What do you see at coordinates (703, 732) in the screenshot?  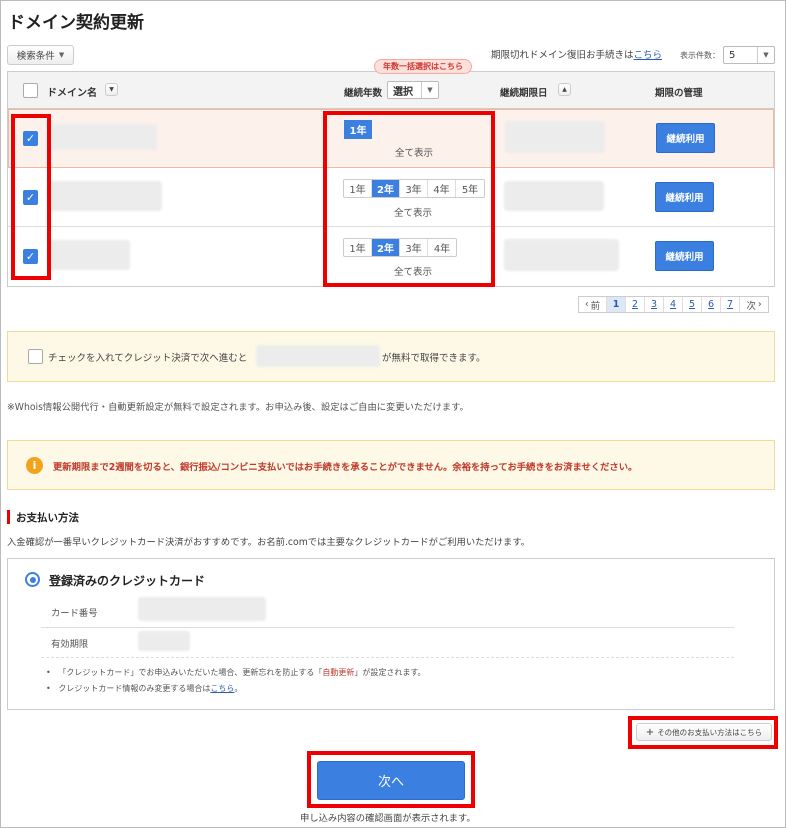 I see `other-methods-highlight` at bounding box center [703, 732].